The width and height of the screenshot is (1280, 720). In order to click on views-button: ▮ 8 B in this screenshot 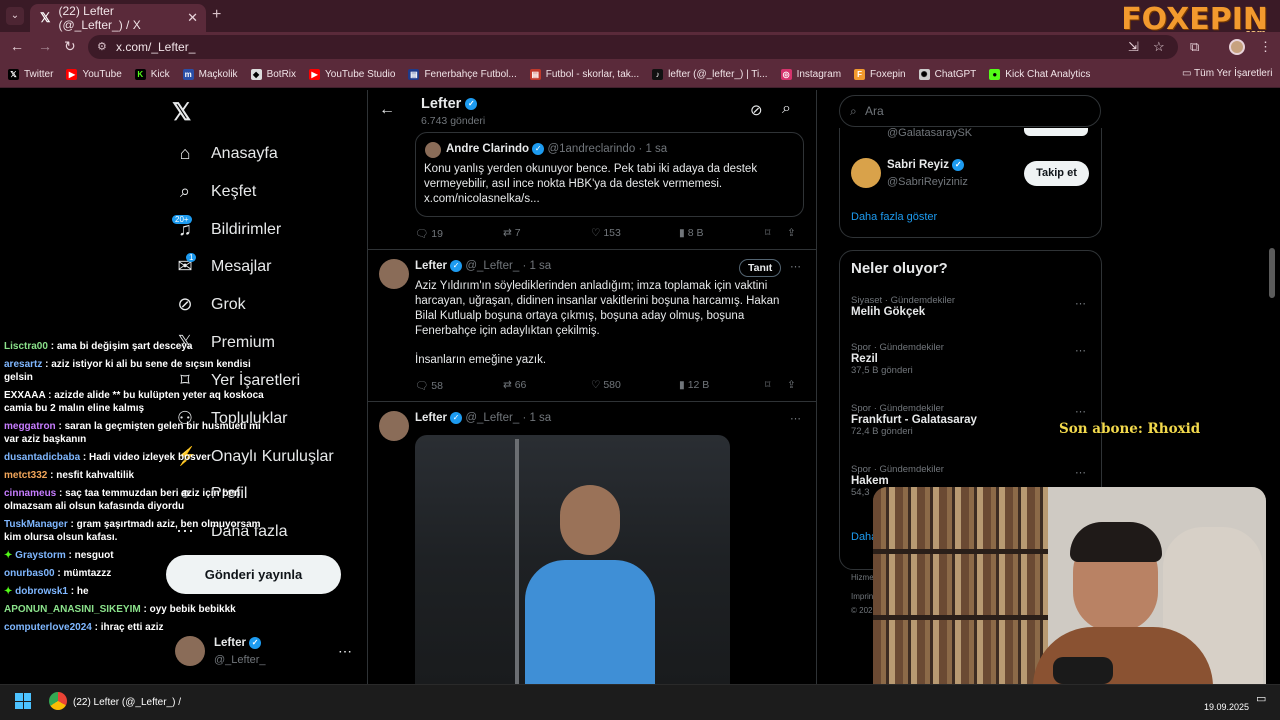, I will do `click(722, 233)`.